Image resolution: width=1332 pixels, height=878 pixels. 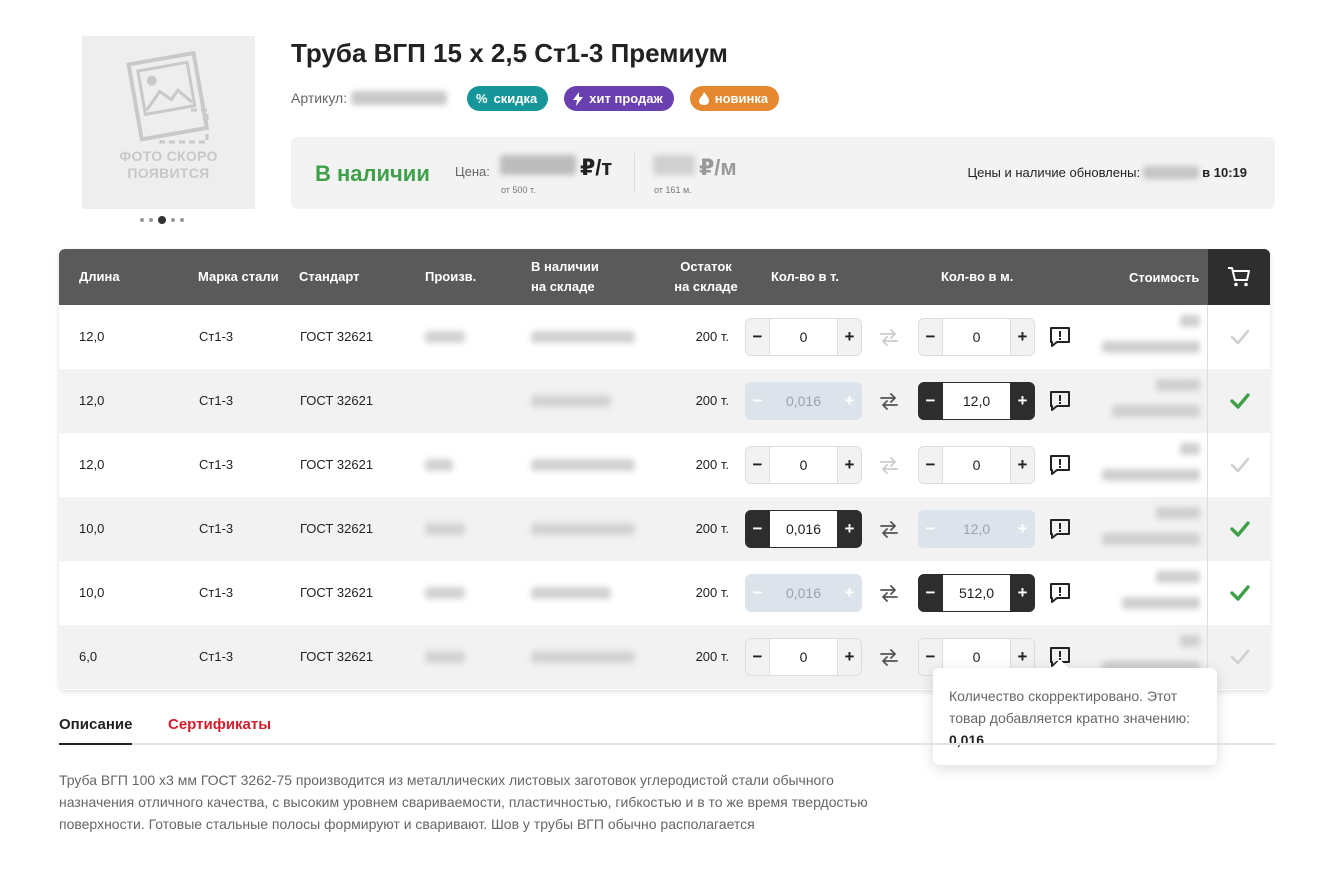 I want to click on price-per-meter: ₽/м, so click(x=695, y=168).